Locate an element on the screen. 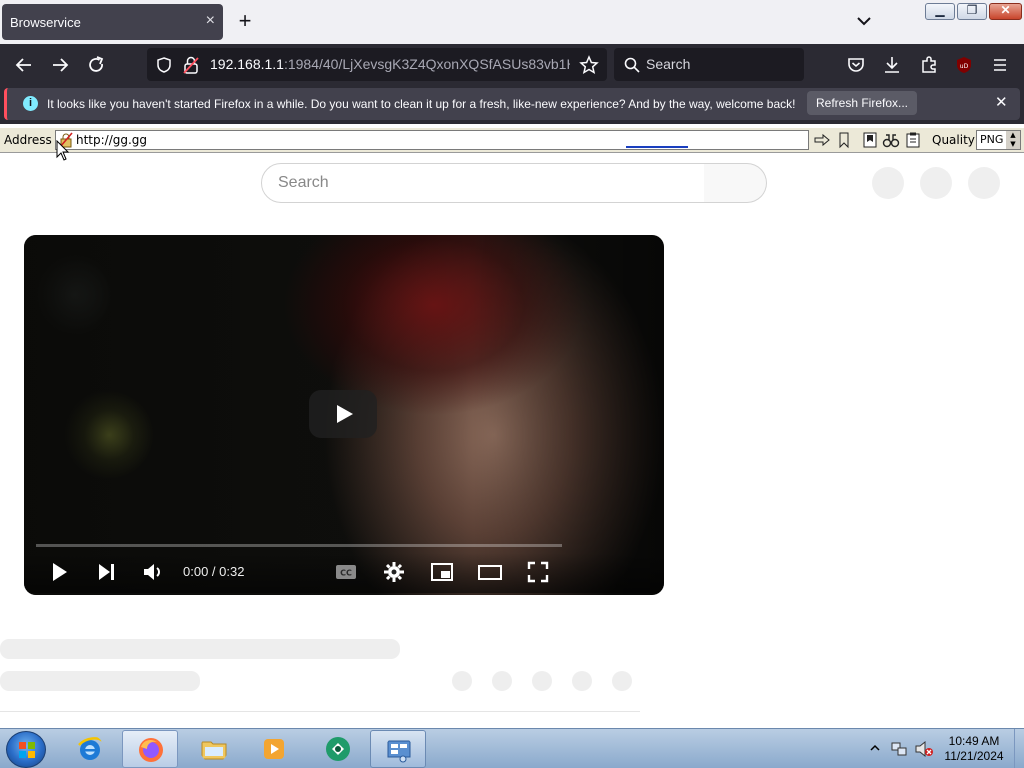 Image resolution: width=1024 pixels, height=768 pixels. bookmark-button is located at coordinates (844, 140).